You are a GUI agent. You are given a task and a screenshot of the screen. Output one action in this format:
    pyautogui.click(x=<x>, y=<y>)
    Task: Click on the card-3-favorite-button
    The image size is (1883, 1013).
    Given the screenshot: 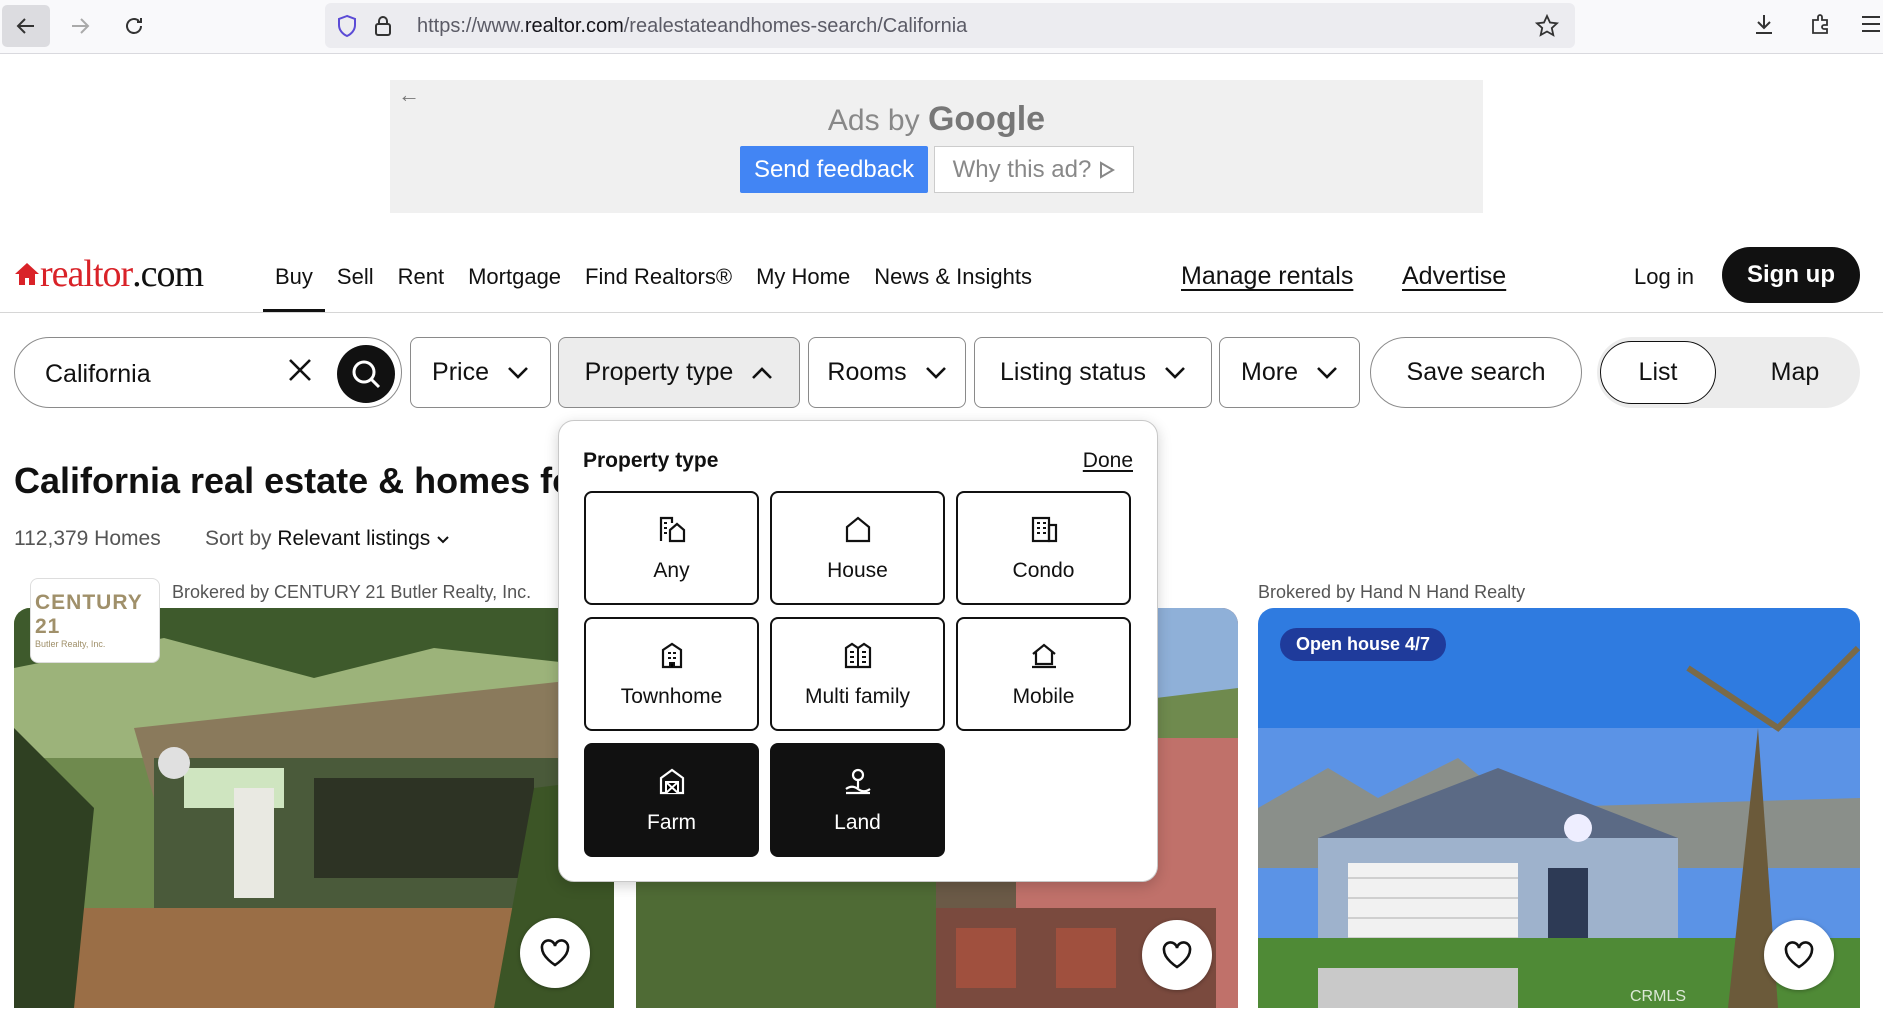 What is the action you would take?
    pyautogui.click(x=1799, y=955)
    